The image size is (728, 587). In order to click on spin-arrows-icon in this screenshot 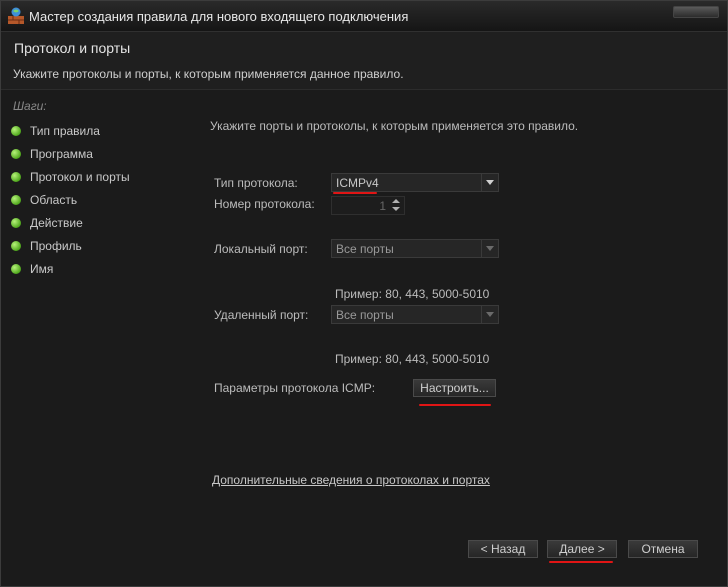, I will do `click(396, 206)`.